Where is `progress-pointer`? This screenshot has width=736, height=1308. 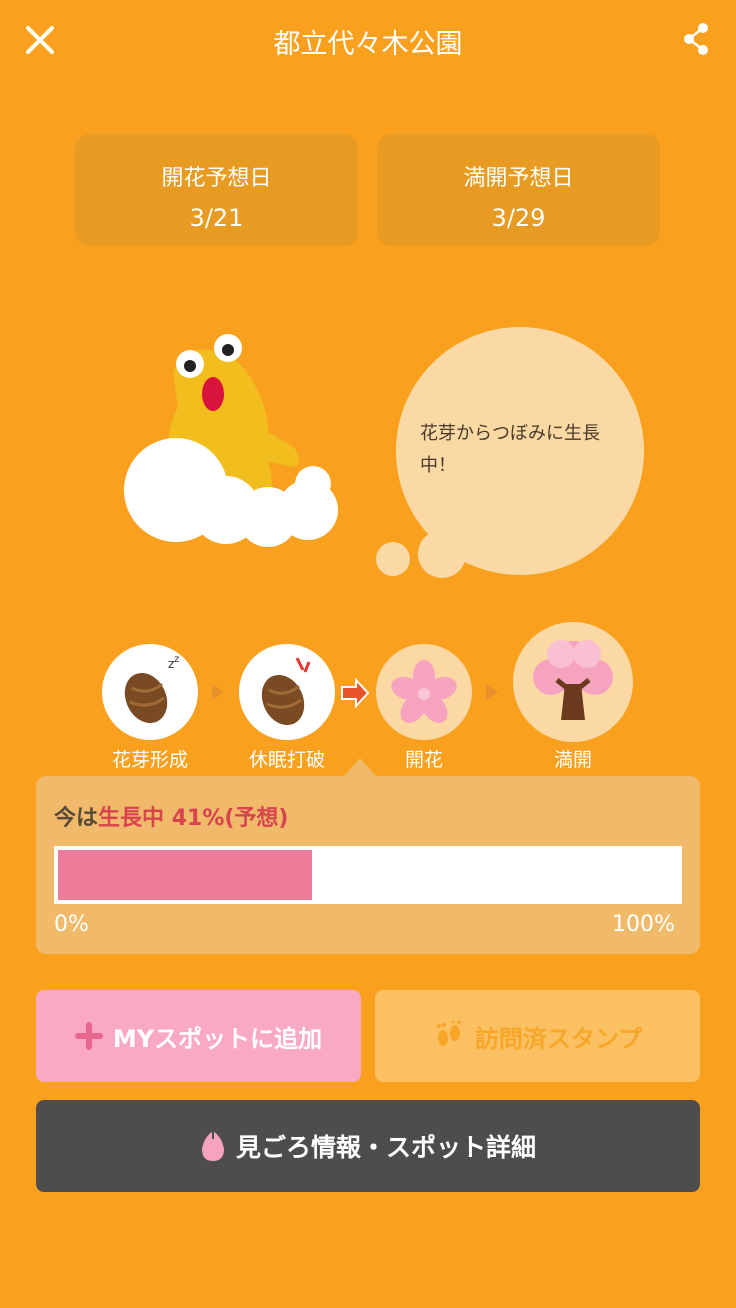 progress-pointer is located at coordinates (360, 767).